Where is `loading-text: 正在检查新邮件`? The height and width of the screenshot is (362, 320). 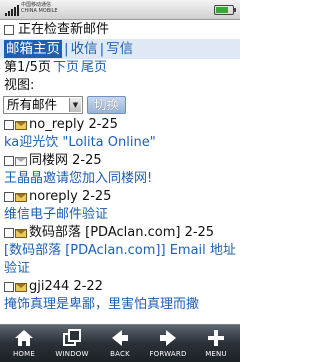 loading-text: 正在检查新邮件 is located at coordinates (64, 29).